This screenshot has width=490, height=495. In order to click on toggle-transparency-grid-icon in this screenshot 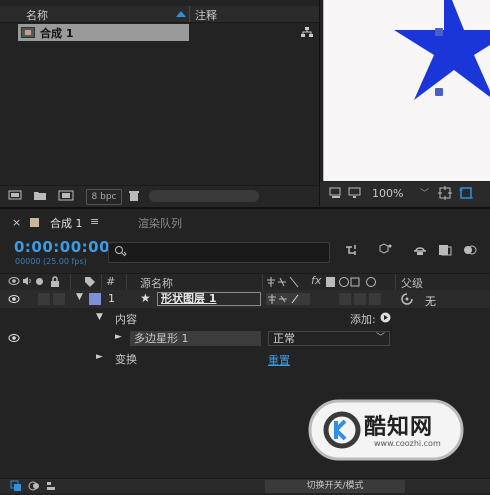, I will do `click(466, 194)`.